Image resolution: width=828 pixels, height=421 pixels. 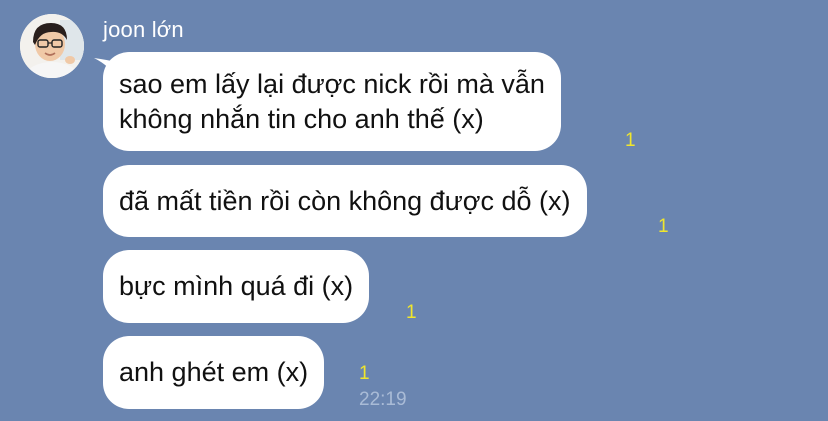 I want to click on message-text: bực mình quá đi (x), so click(x=236, y=286).